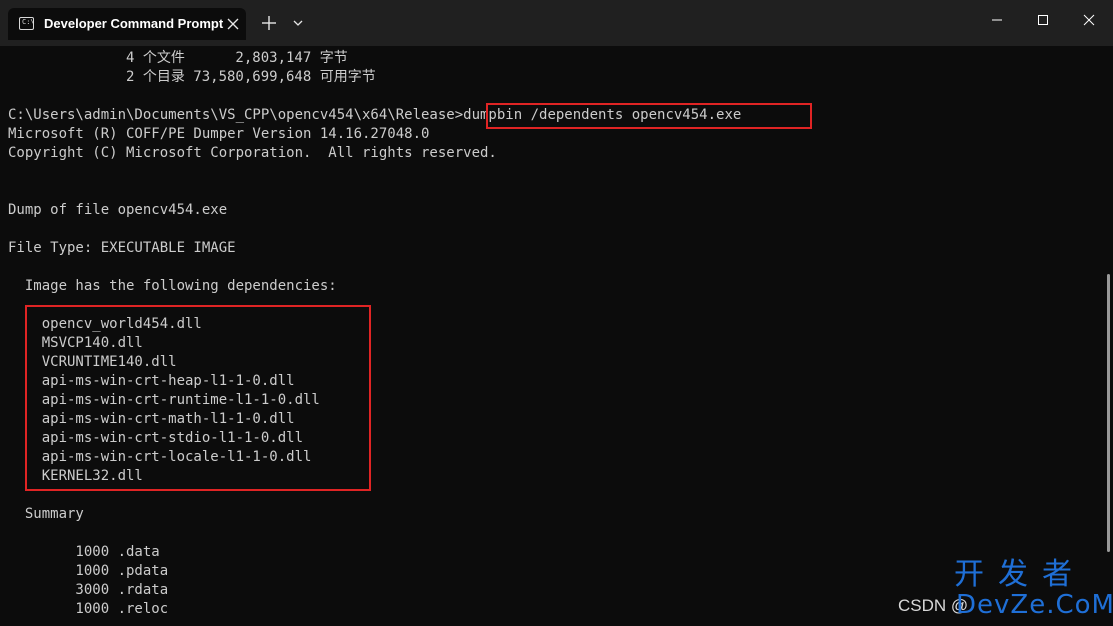 The height and width of the screenshot is (626, 1113). I want to click on watermark-logo-cn: 开发者, so click(1020, 574).